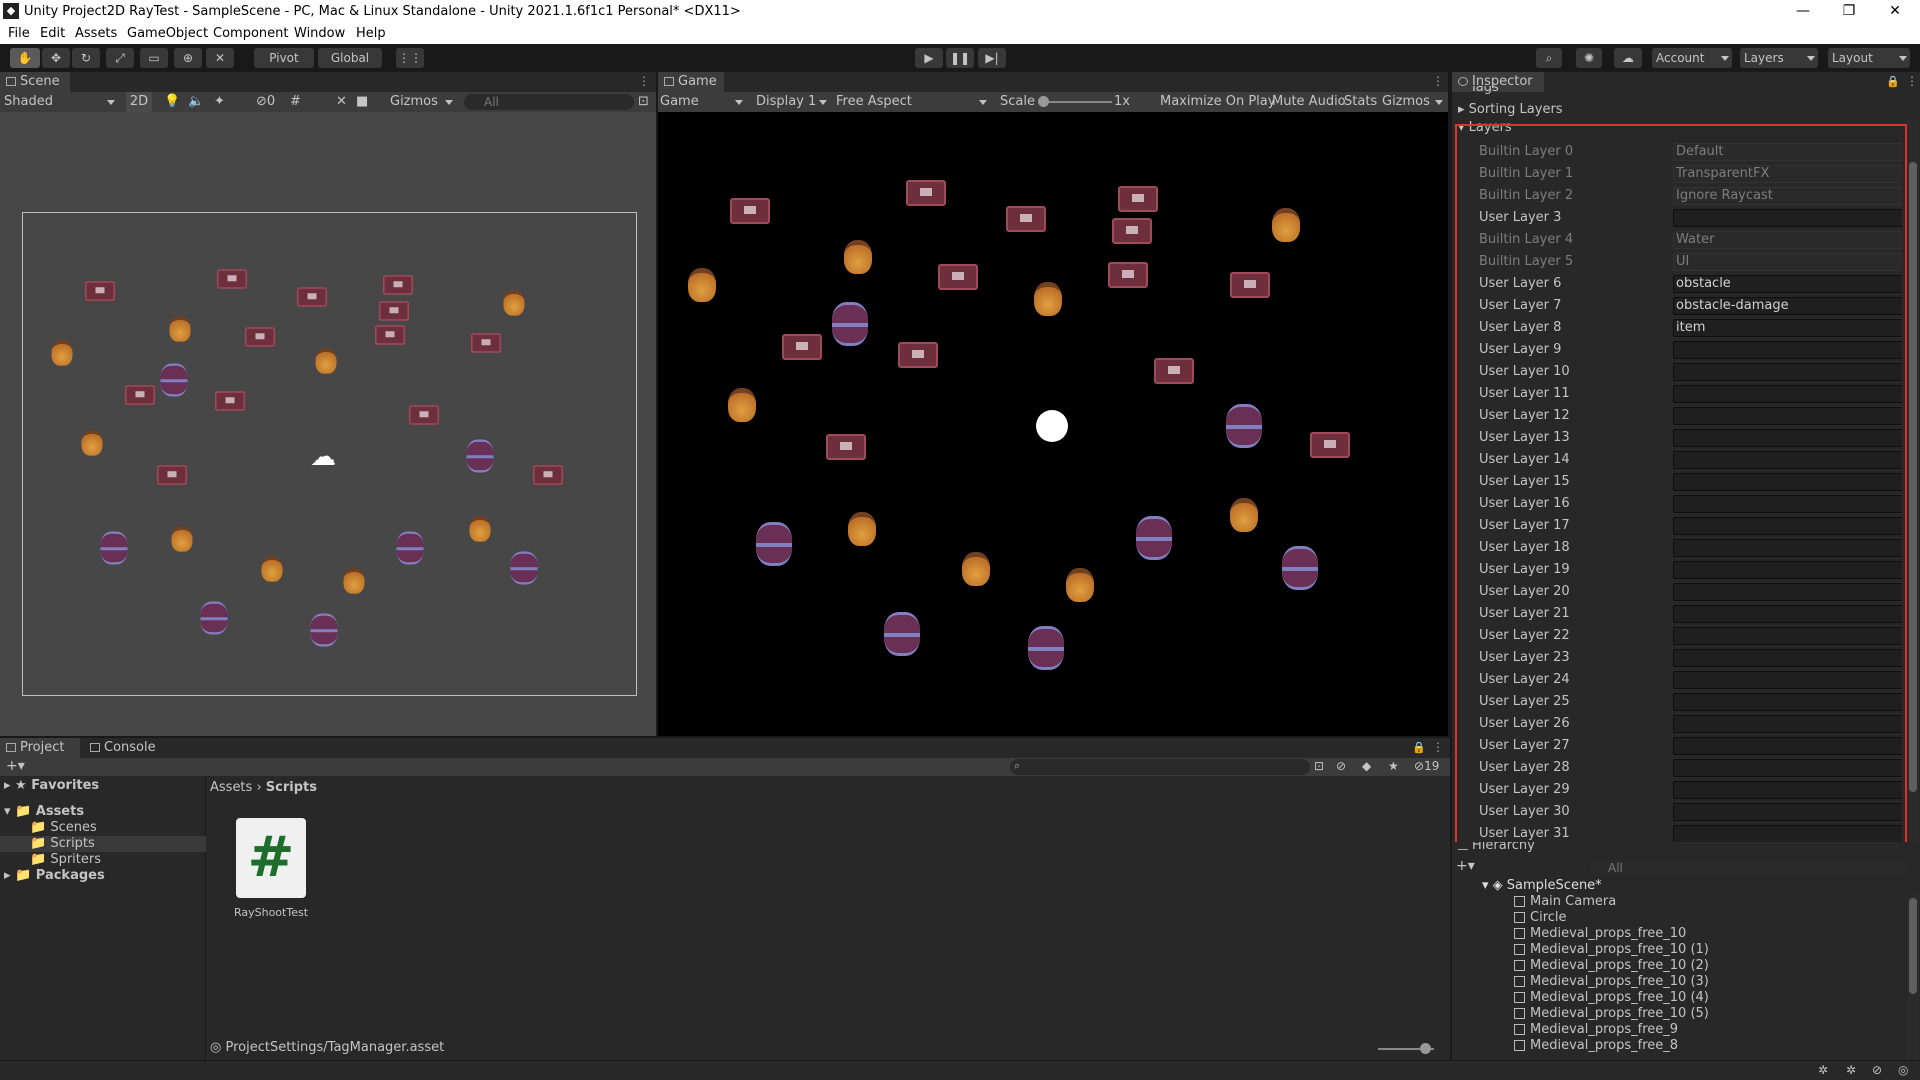 The width and height of the screenshot is (1920, 1080). I want to click on folder-scripts: 📁 Scripts, so click(62, 843).